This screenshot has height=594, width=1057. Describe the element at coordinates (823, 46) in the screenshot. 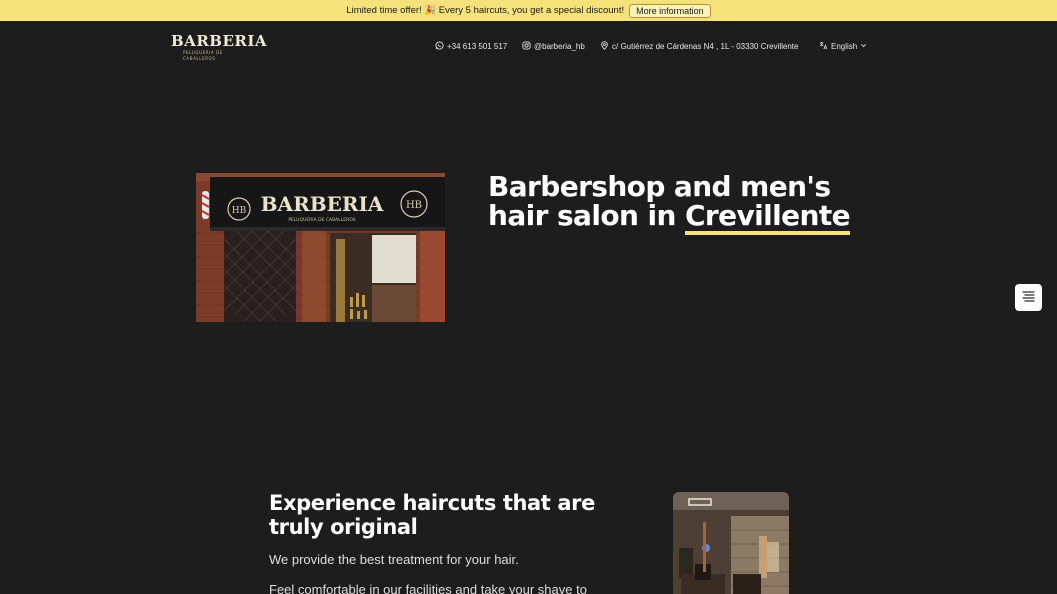

I see `translate-icon` at that location.